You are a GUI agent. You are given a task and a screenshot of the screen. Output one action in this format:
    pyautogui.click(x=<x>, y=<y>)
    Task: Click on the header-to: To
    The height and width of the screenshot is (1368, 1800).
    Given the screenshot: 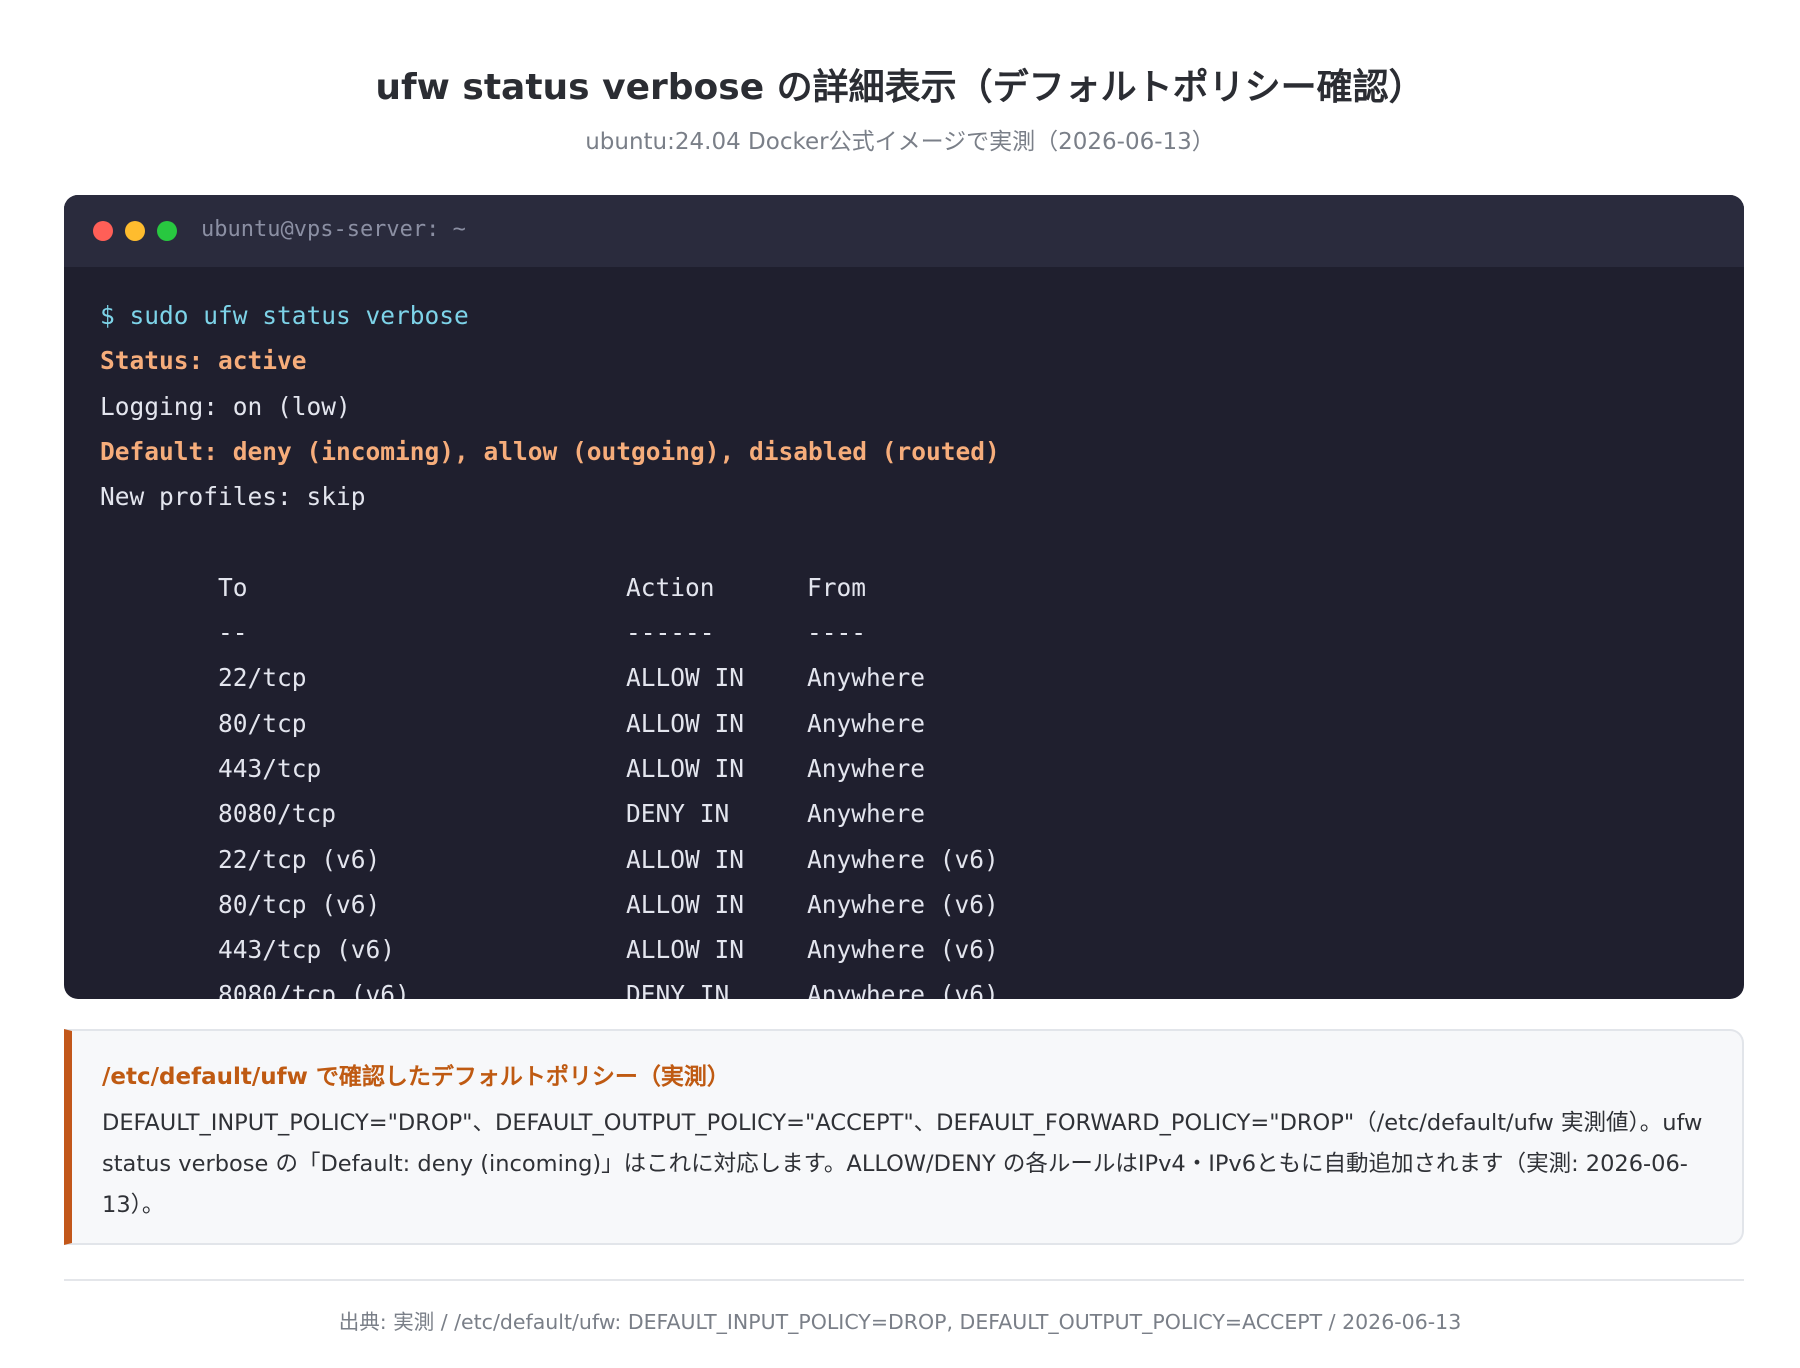 What is the action you would take?
    pyautogui.click(x=233, y=587)
    